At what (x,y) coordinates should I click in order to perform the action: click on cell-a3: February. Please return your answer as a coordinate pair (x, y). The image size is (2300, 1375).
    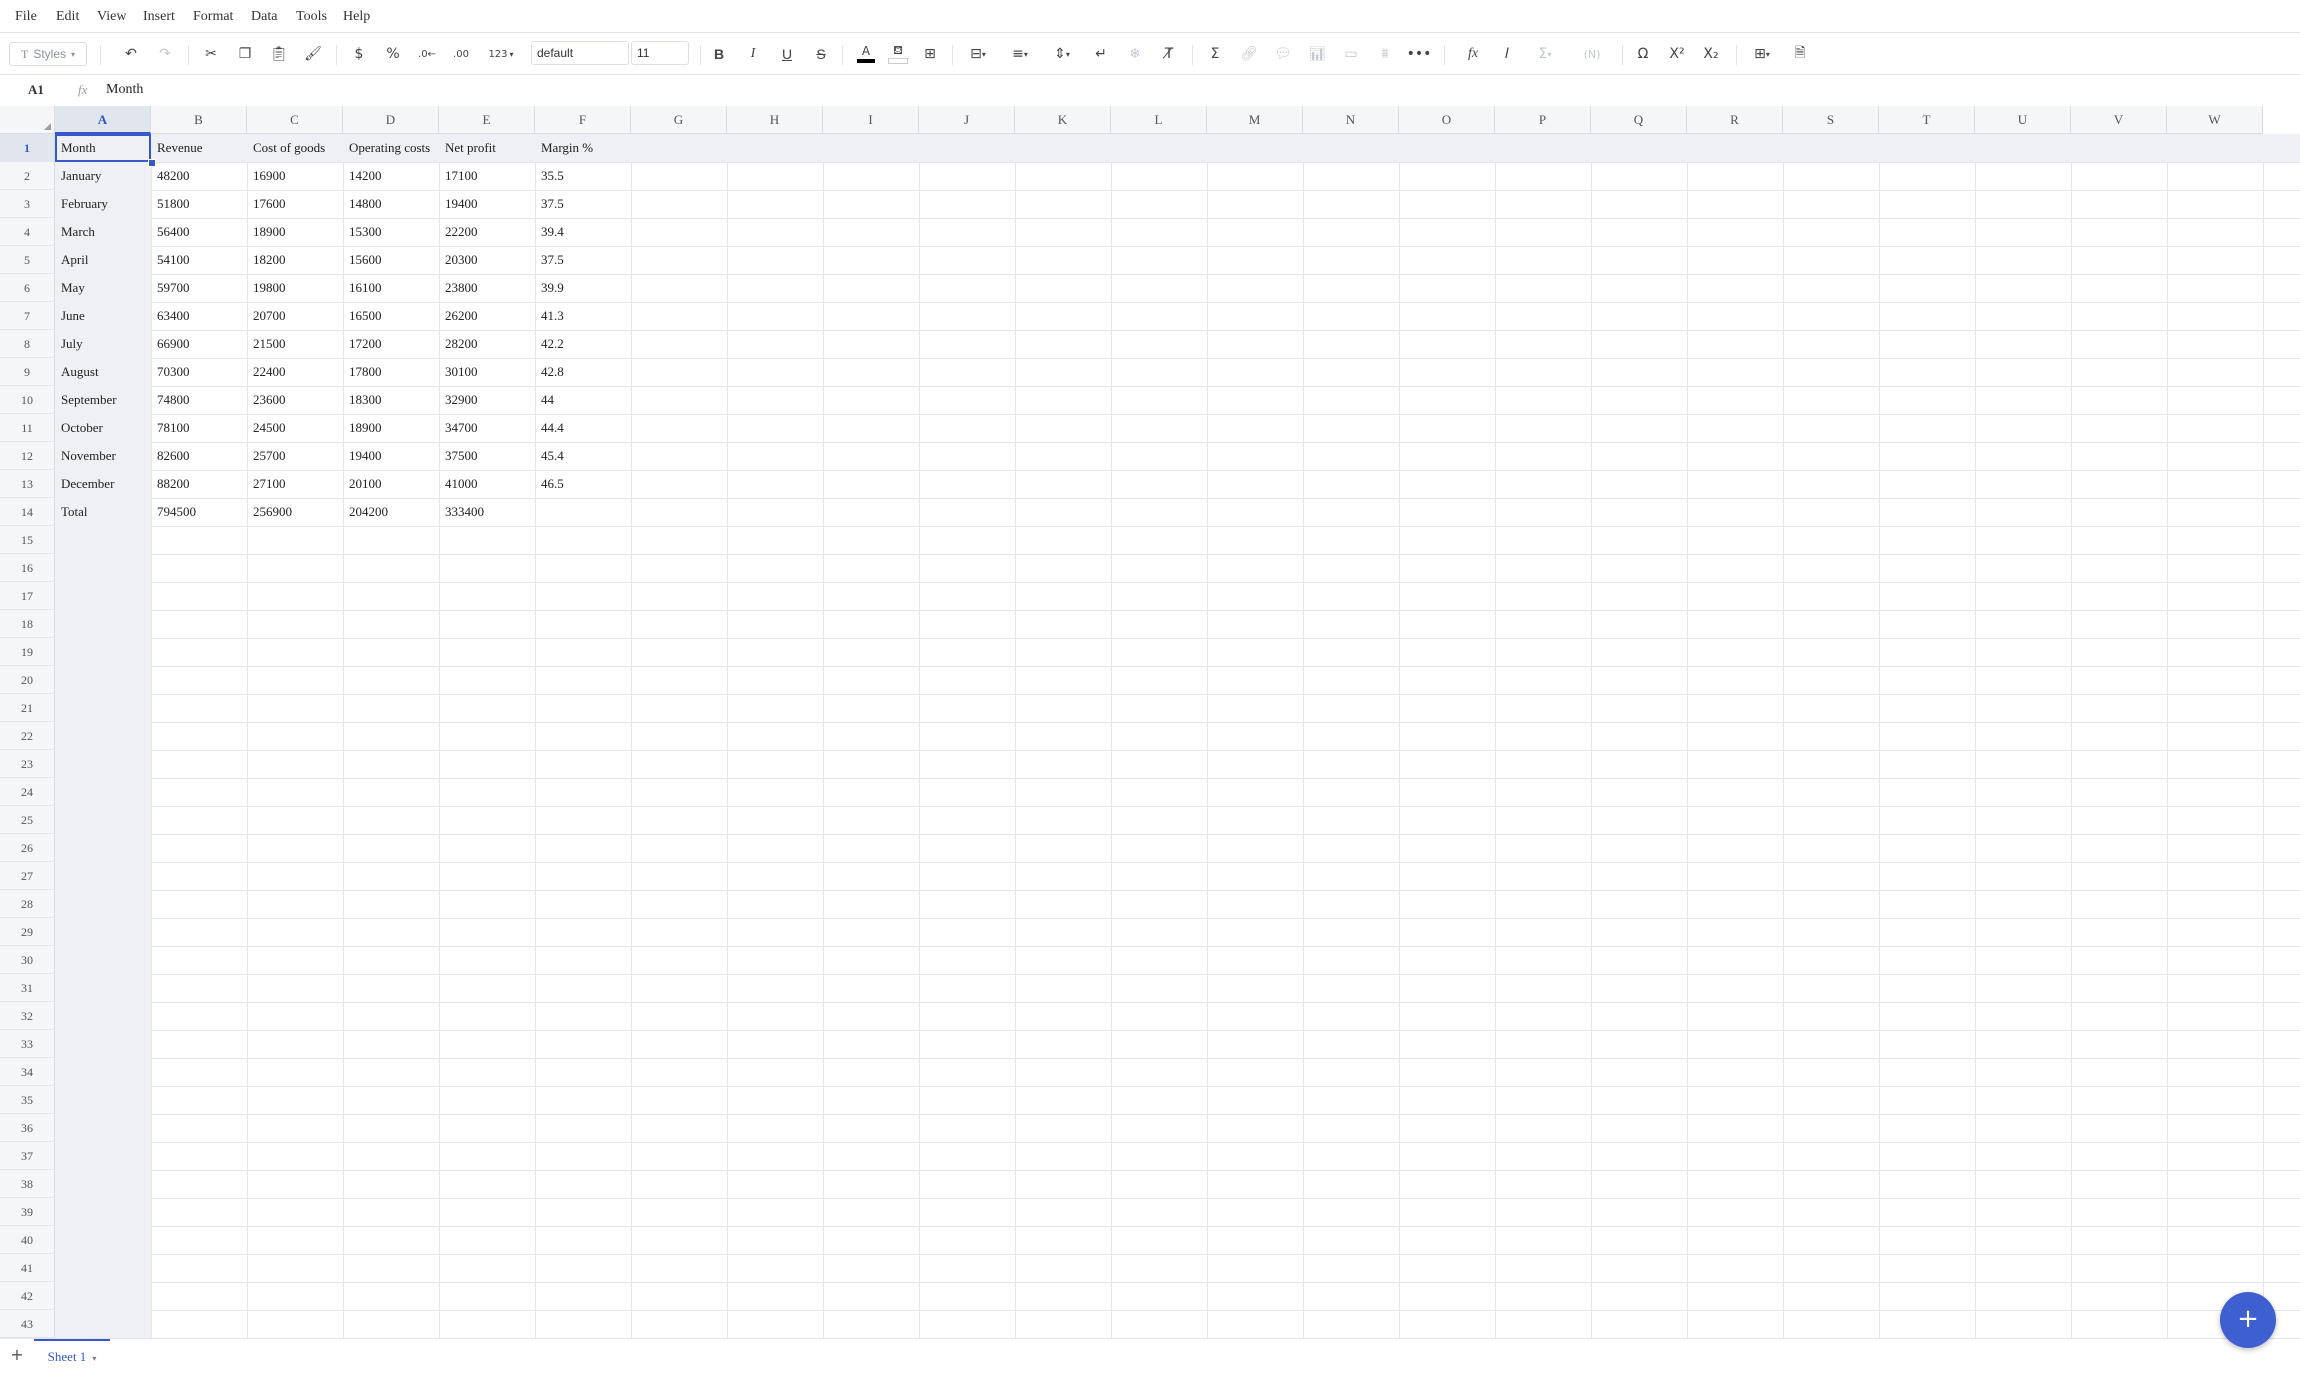
    Looking at the image, I should click on (103, 204).